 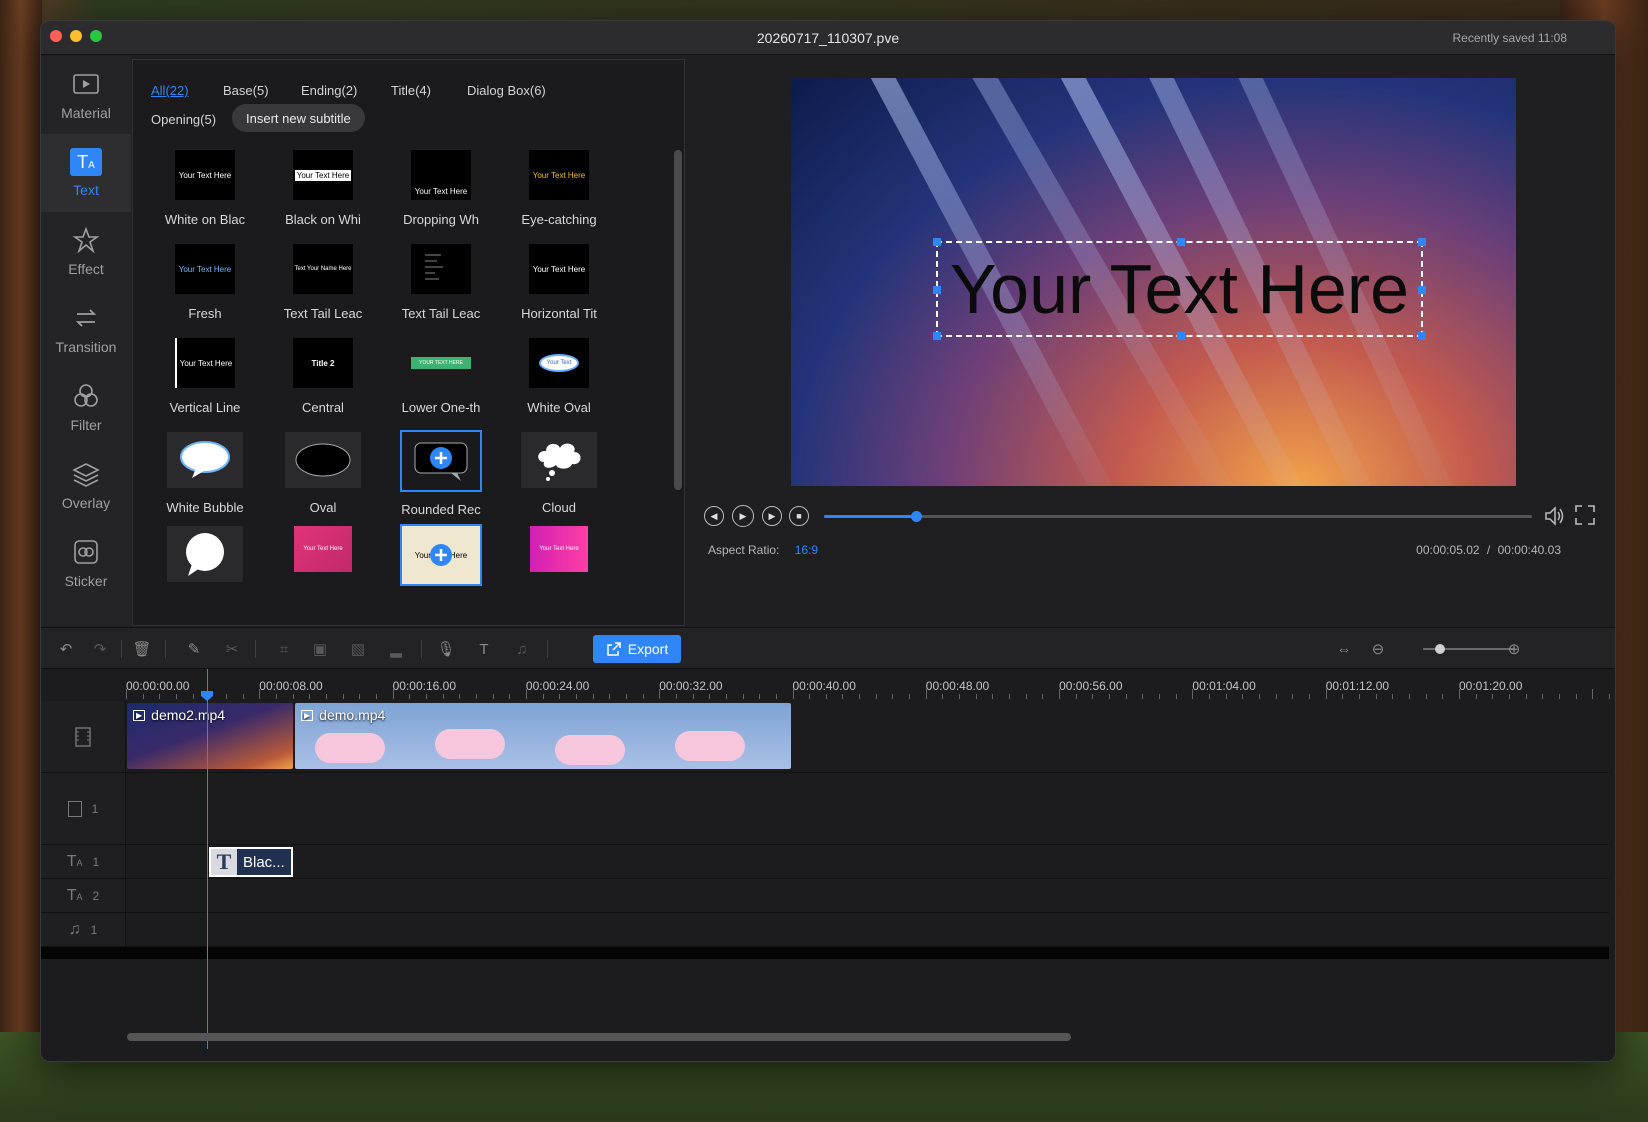 I want to click on edit-icon: ✎, so click(x=194, y=649).